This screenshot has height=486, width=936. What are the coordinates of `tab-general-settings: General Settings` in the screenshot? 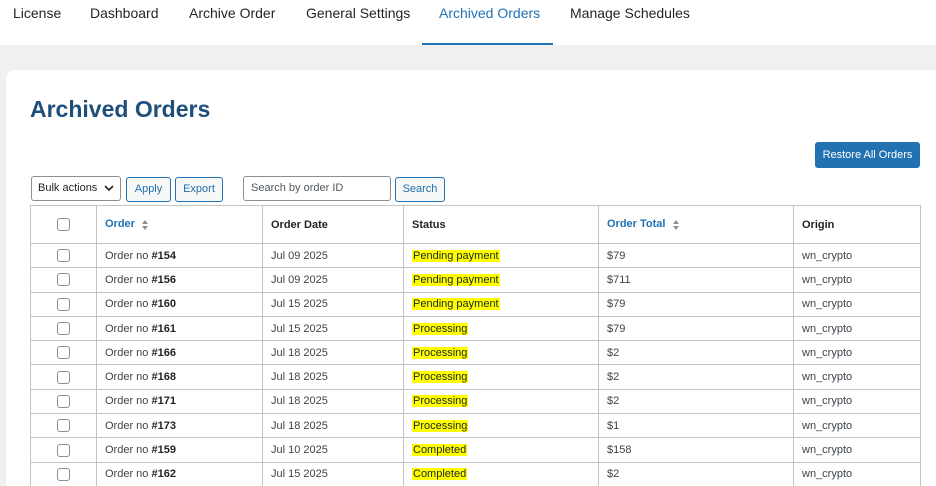 It's located at (358, 22).